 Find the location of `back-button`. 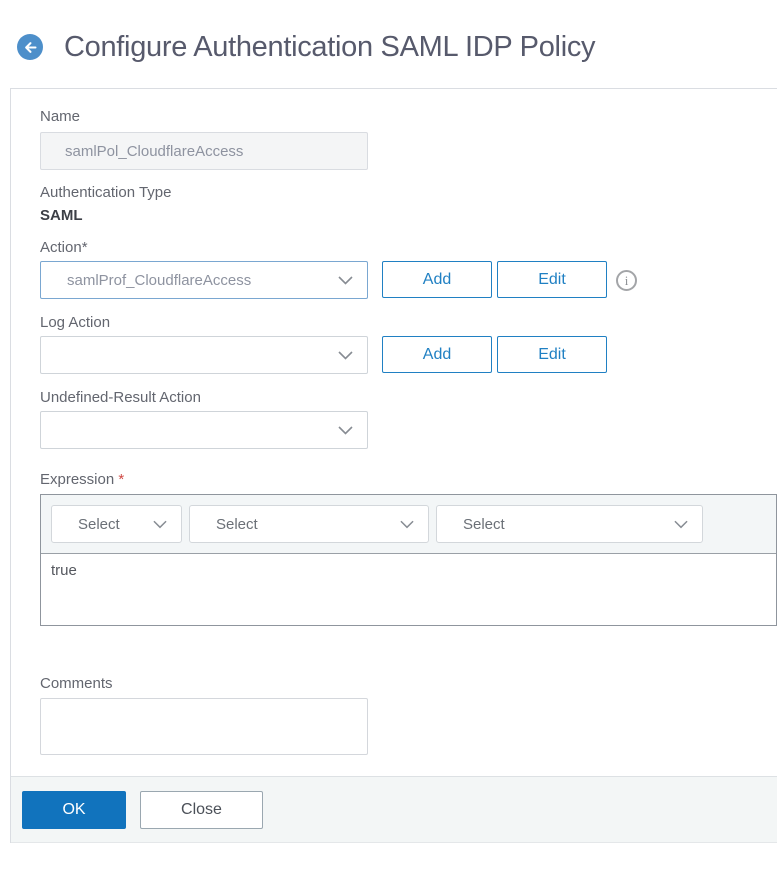

back-button is located at coordinates (30, 47).